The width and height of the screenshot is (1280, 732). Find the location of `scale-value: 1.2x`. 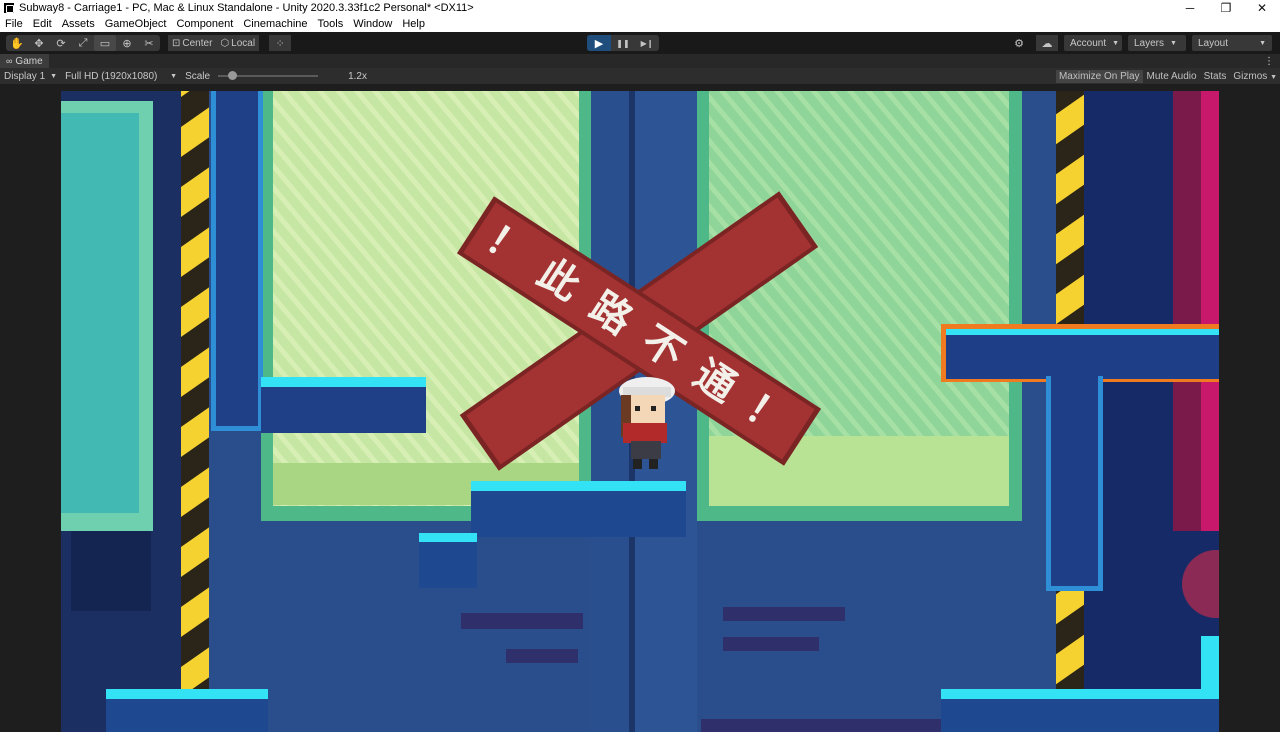

scale-value: 1.2x is located at coordinates (357, 76).